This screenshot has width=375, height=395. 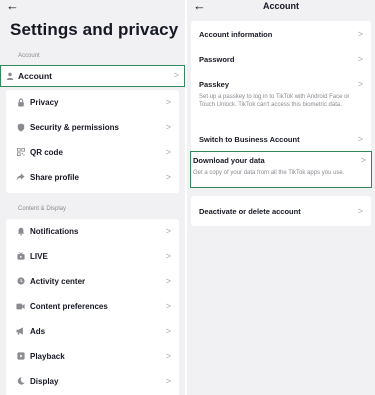 I want to click on account-item-password: Password >, so click(x=281, y=62).